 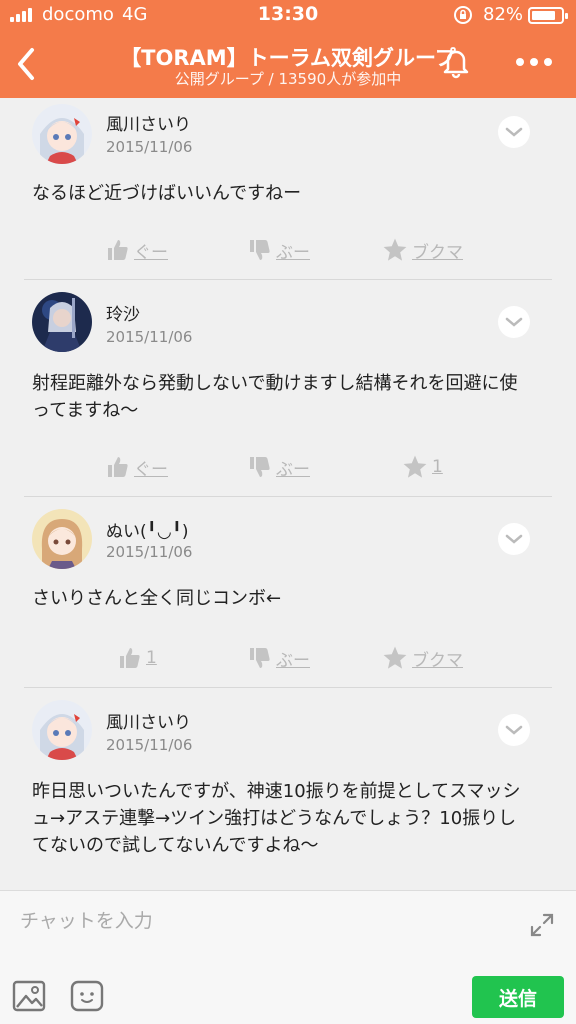 What do you see at coordinates (26, 64) in the screenshot?
I see `back-button` at bounding box center [26, 64].